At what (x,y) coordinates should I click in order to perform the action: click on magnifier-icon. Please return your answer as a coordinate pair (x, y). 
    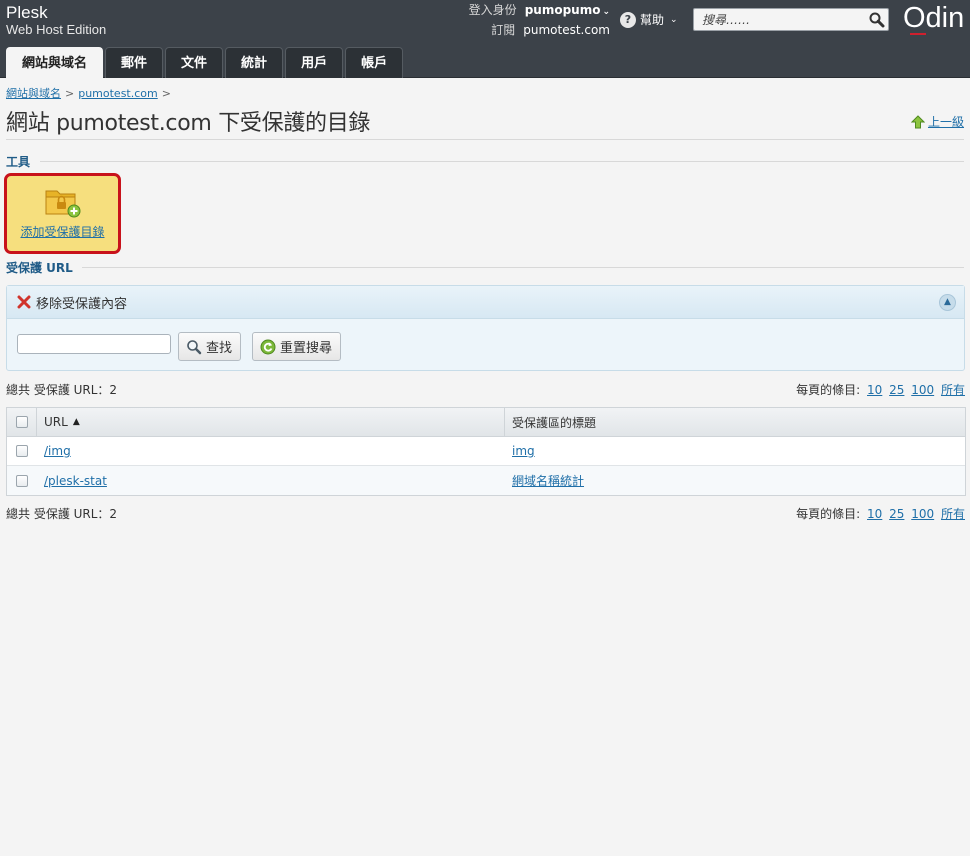
    Looking at the image, I should click on (194, 346).